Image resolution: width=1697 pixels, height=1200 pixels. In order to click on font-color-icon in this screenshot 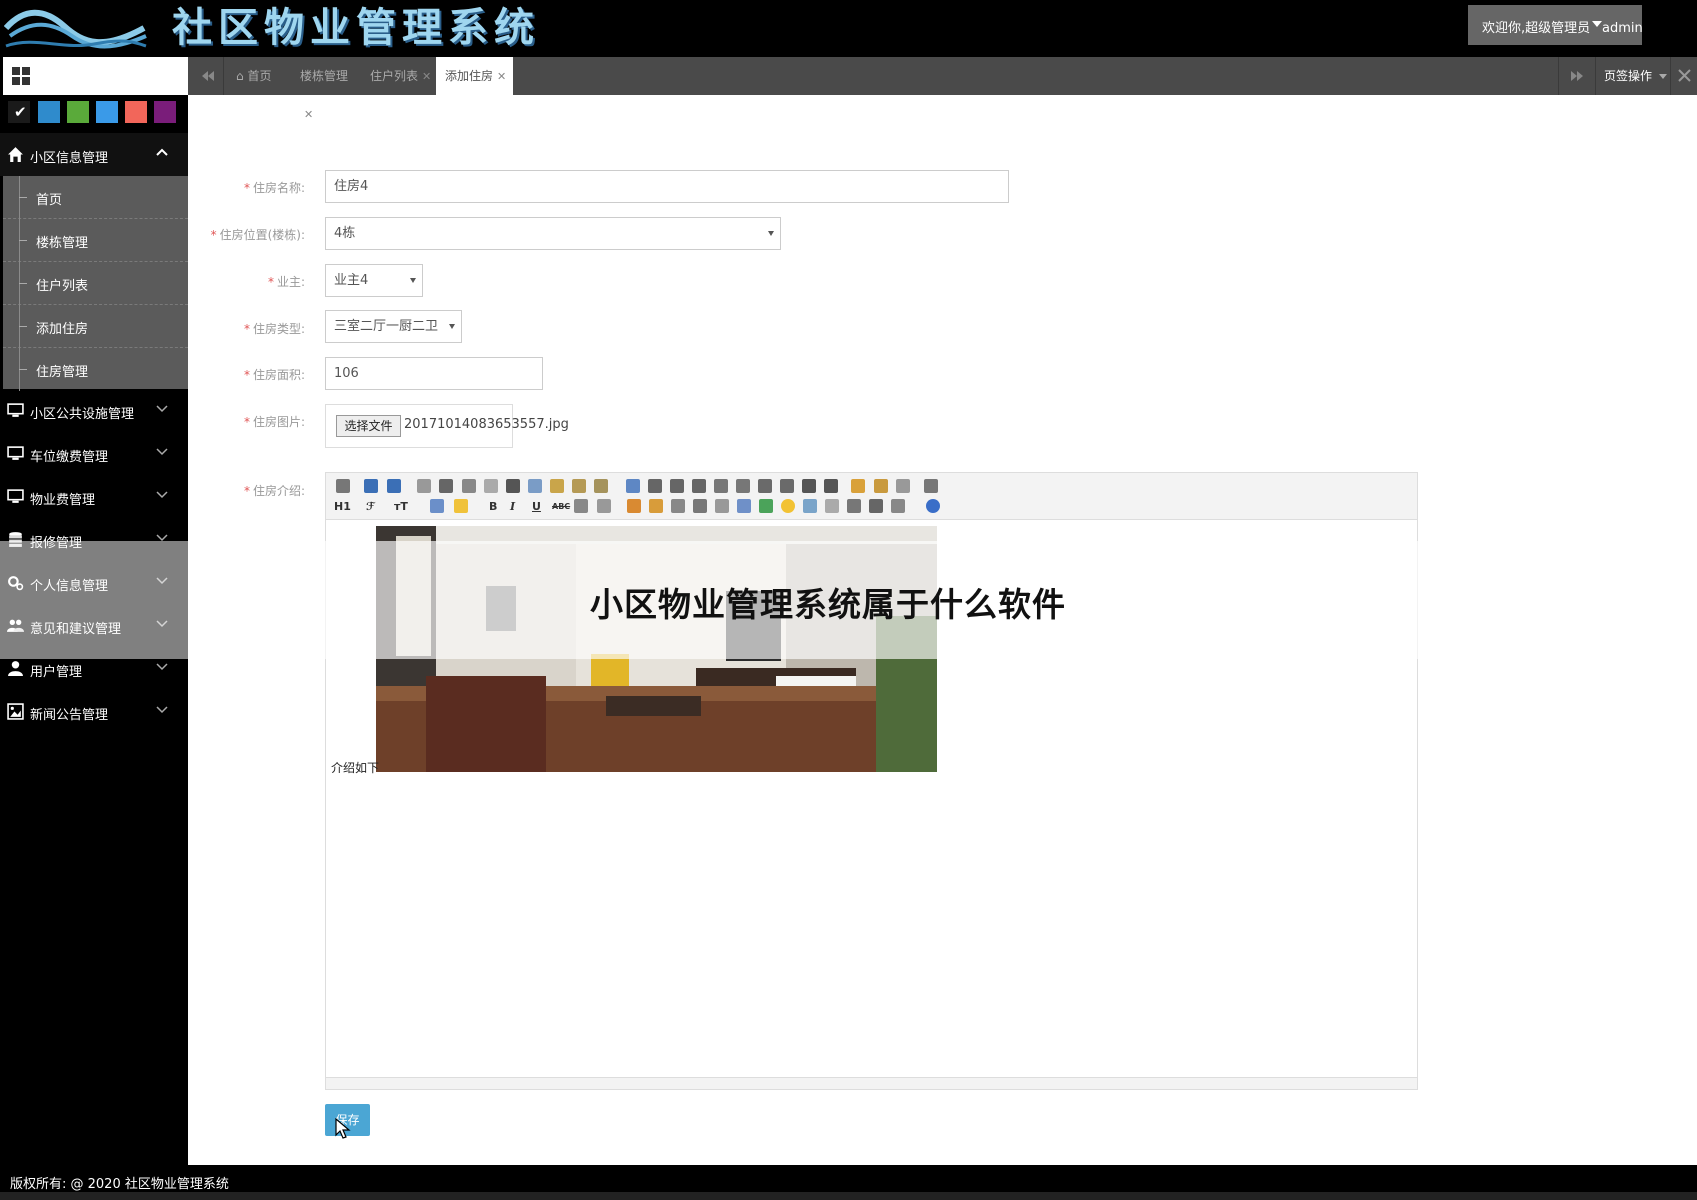, I will do `click(437, 506)`.